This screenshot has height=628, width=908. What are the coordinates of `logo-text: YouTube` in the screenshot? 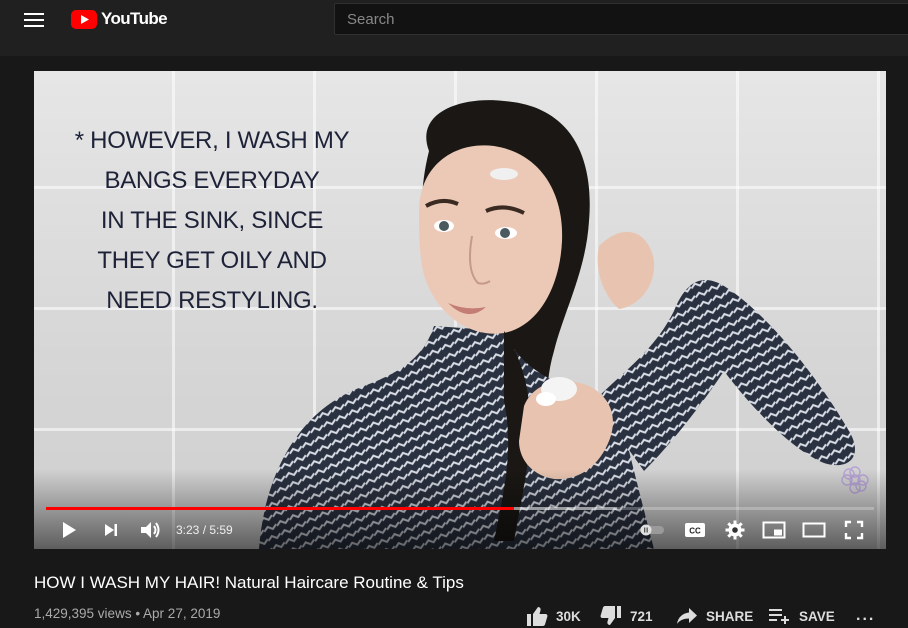 It's located at (134, 18).